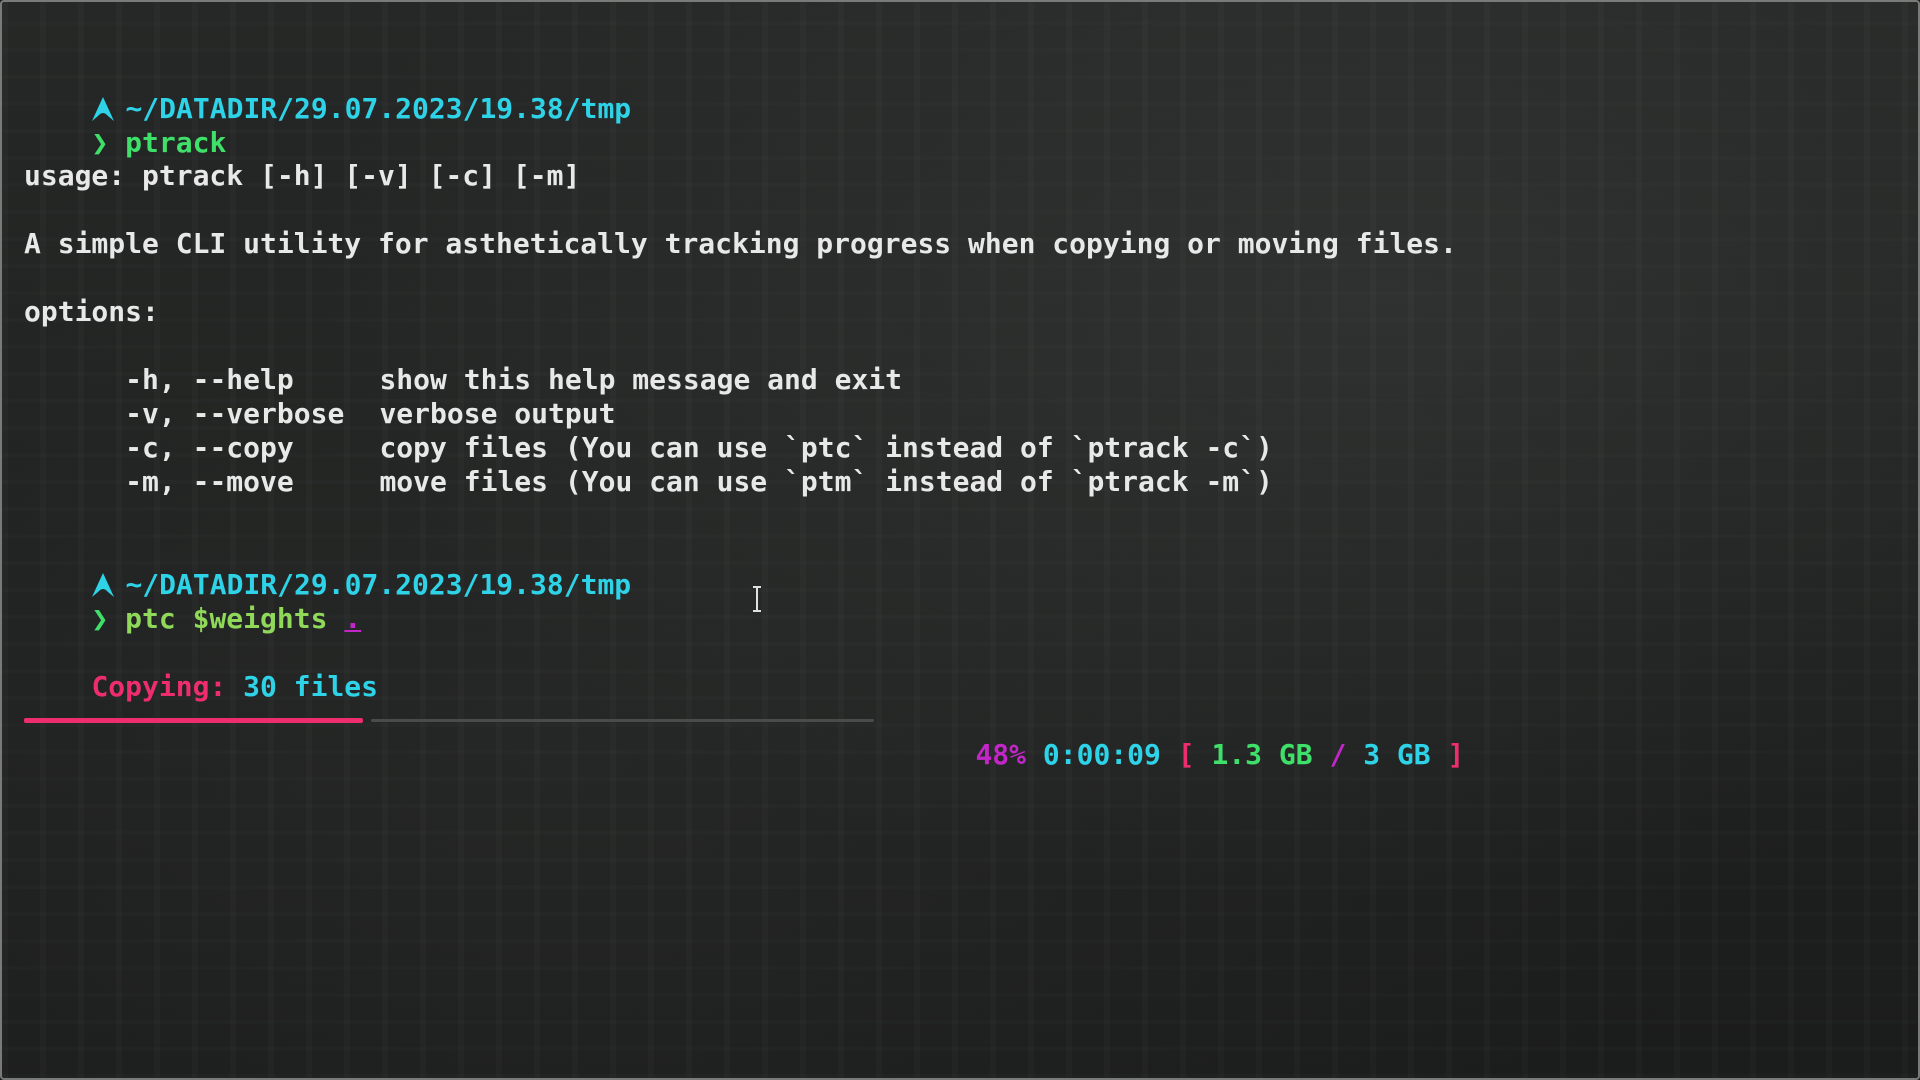 This screenshot has height=1080, width=1920. I want to click on options-header: options:, so click(91, 311).